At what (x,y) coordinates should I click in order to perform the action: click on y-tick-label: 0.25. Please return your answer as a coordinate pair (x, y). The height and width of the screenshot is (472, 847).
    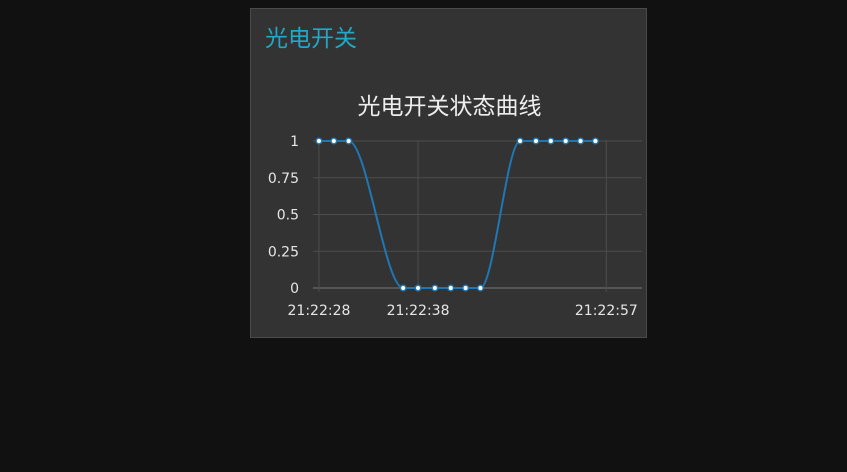
    Looking at the image, I should click on (283, 252).